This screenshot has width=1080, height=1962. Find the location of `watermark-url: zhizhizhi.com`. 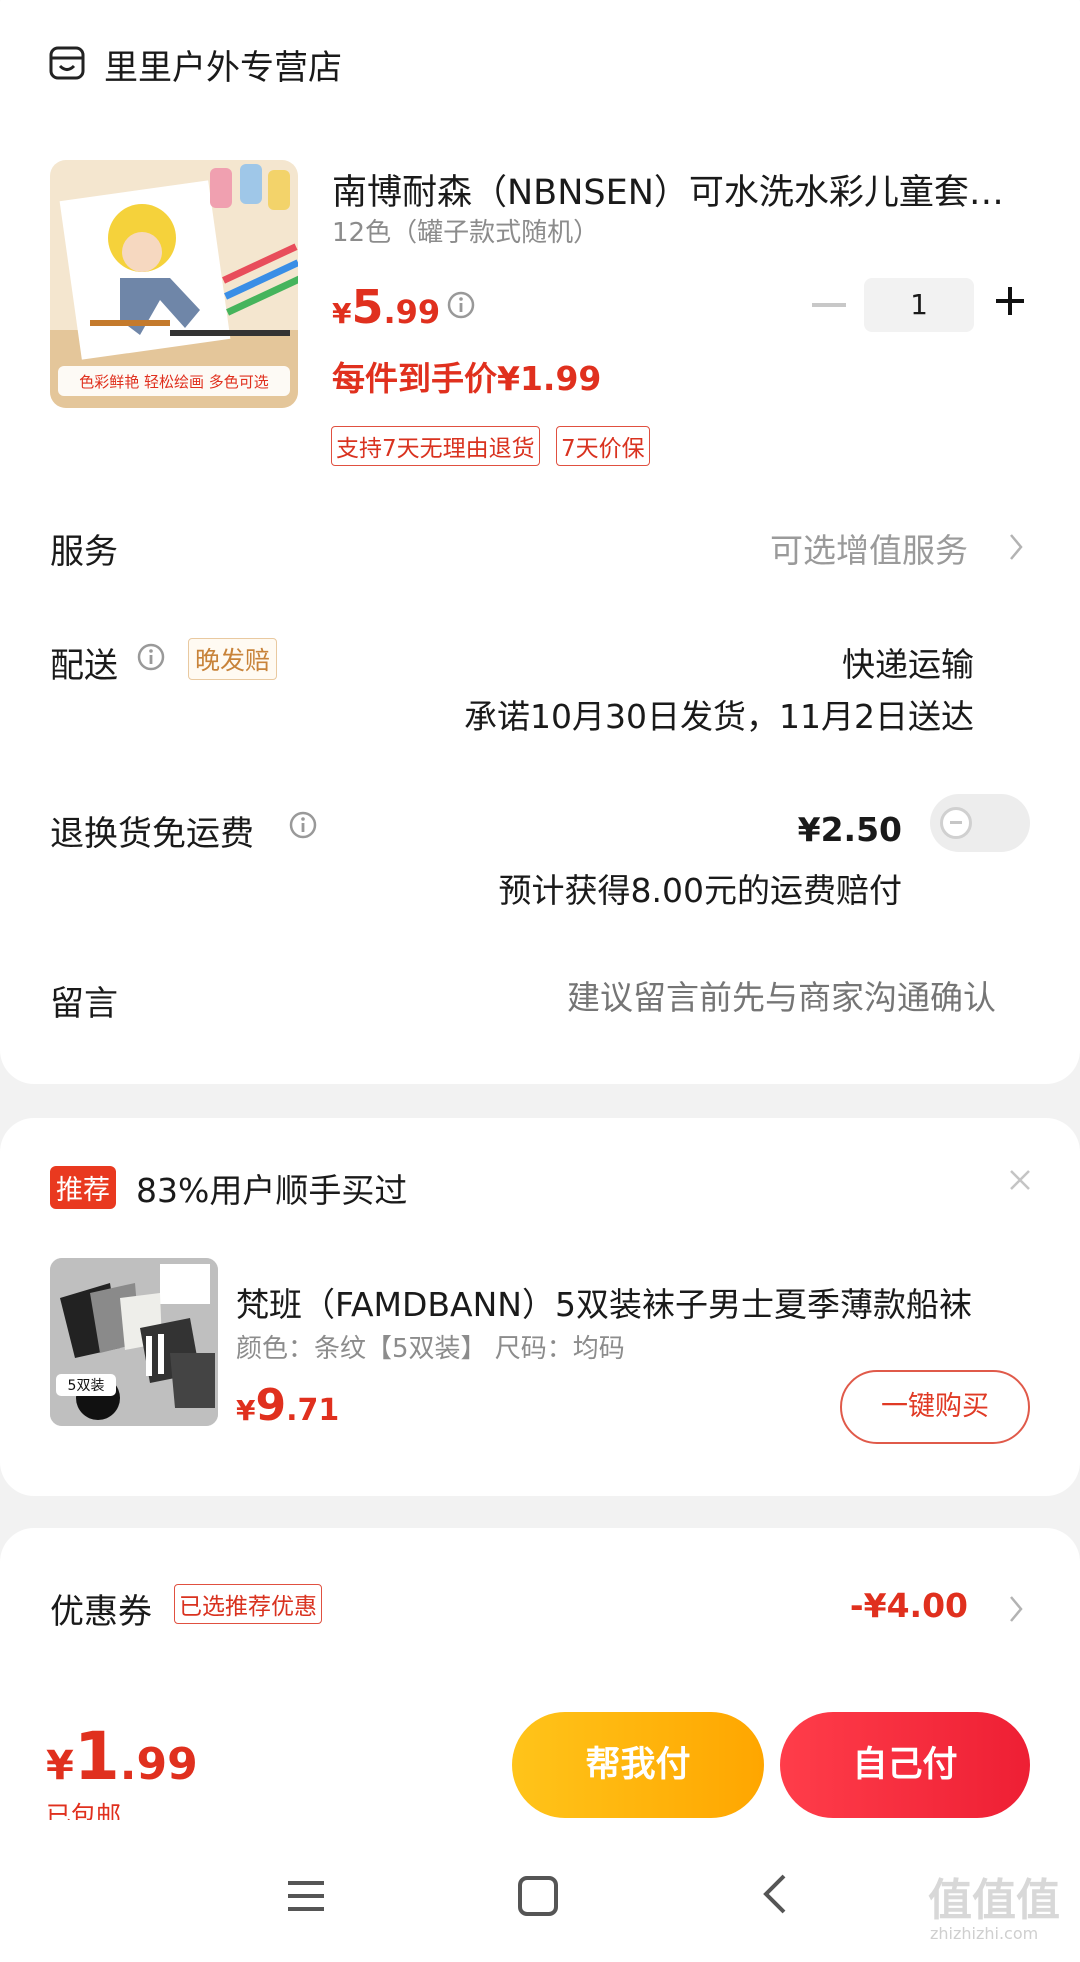

watermark-url: zhizhizhi.com is located at coordinates (984, 1933).